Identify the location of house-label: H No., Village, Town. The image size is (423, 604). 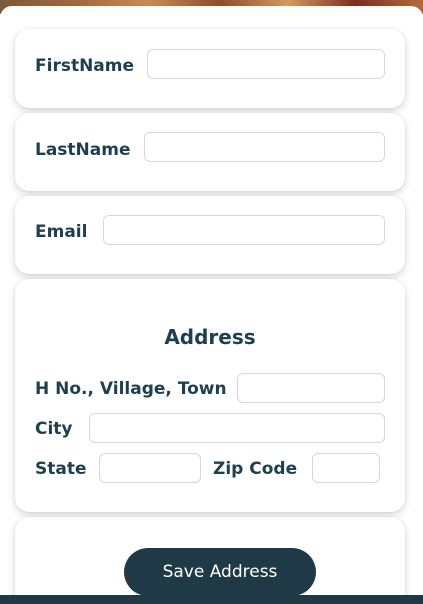
(131, 389).